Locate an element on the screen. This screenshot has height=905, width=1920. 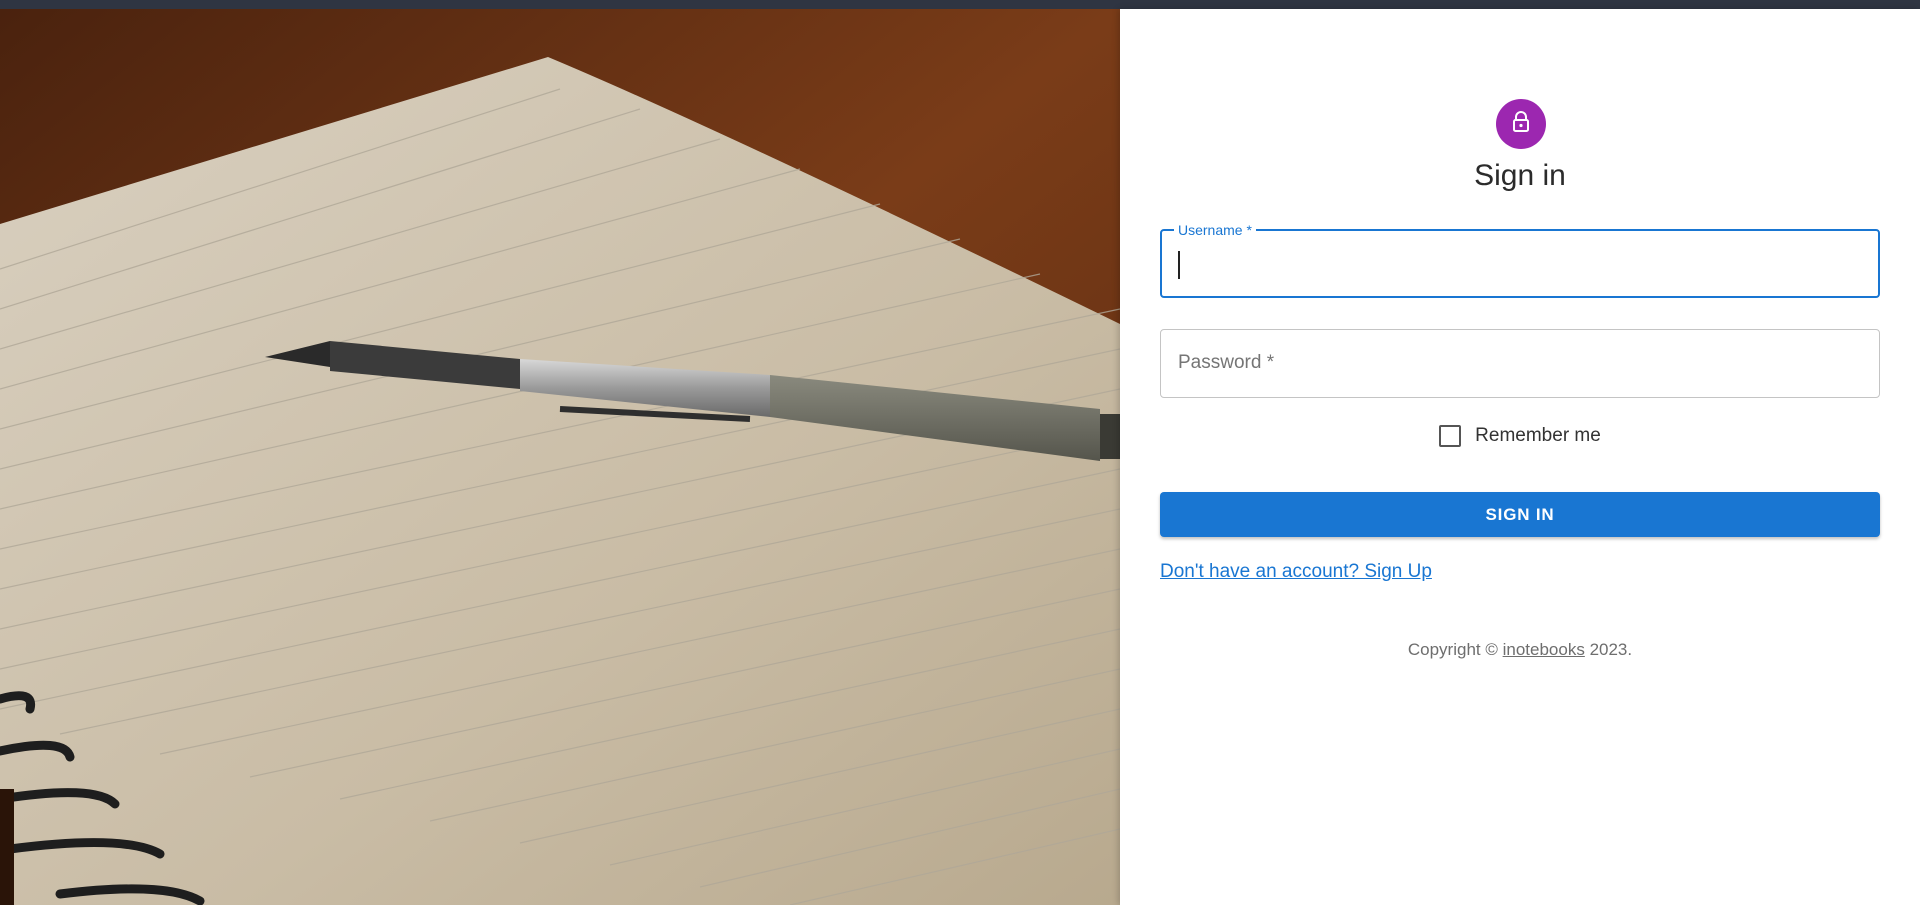
remember-me-checkbox is located at coordinates (1450, 436).